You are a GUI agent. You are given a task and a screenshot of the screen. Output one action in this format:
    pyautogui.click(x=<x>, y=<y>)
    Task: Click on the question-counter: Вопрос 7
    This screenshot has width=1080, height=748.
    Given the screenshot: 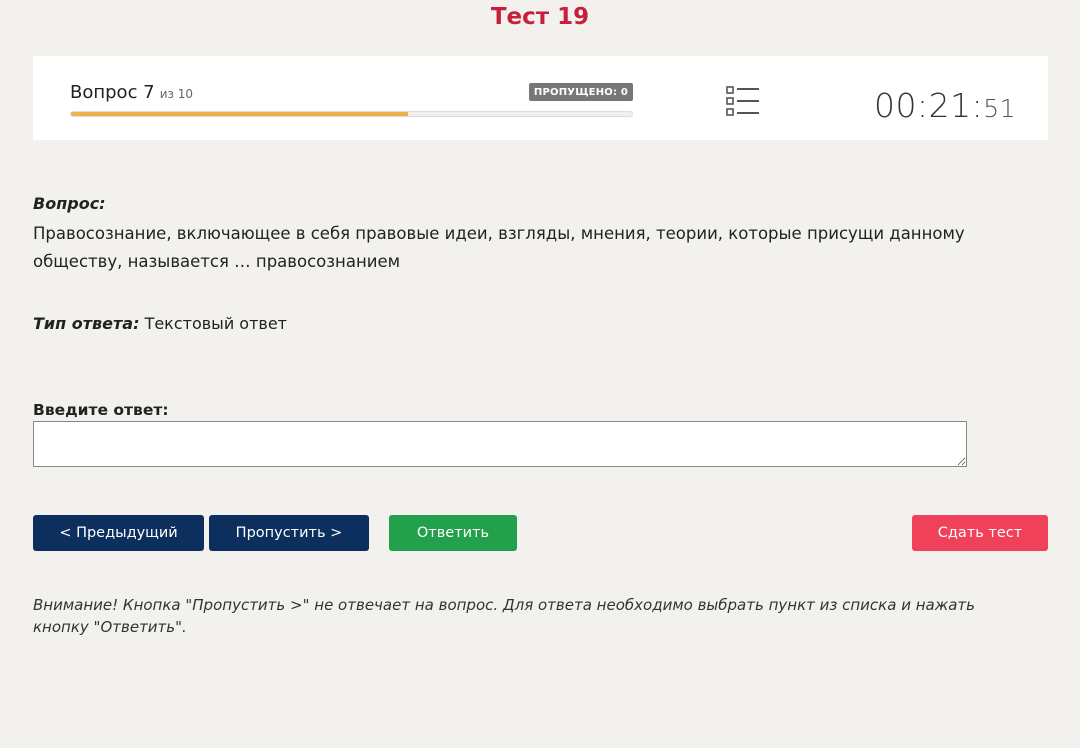 What is the action you would take?
    pyautogui.click(x=112, y=92)
    